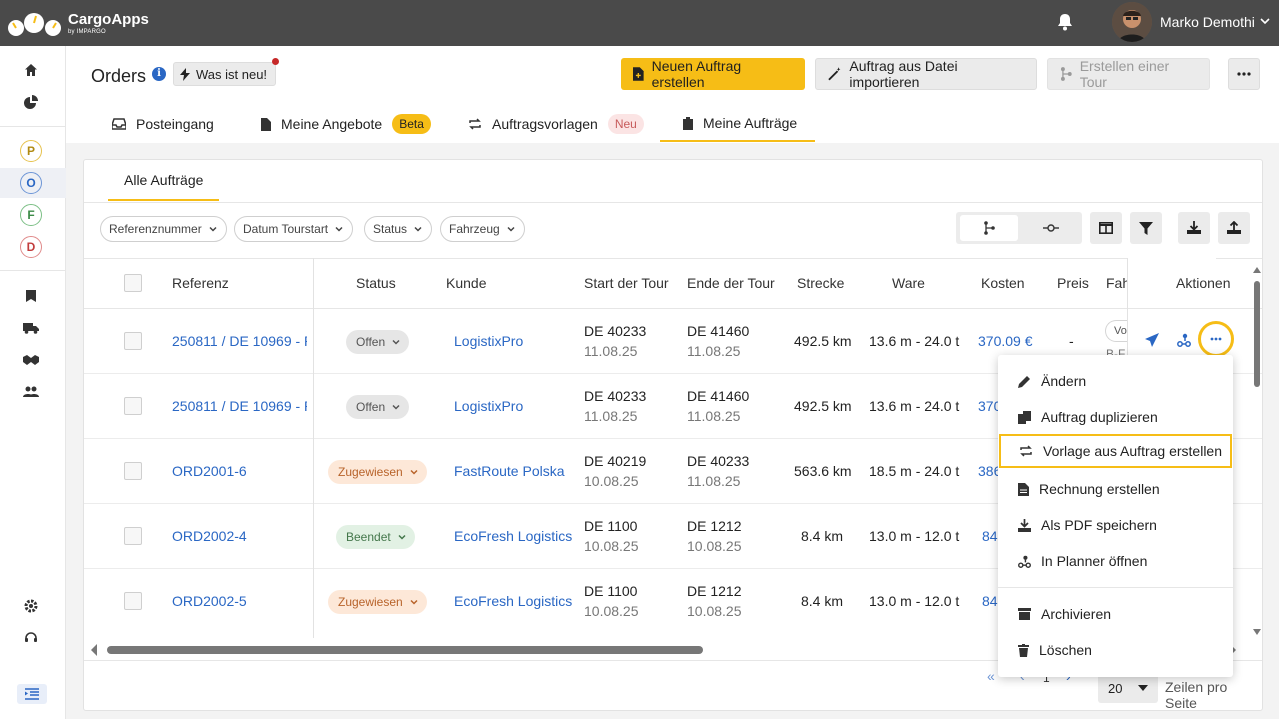 The width and height of the screenshot is (1279, 719). Describe the element at coordinates (31, 151) in the screenshot. I see `sidebar-item-p: P` at that location.